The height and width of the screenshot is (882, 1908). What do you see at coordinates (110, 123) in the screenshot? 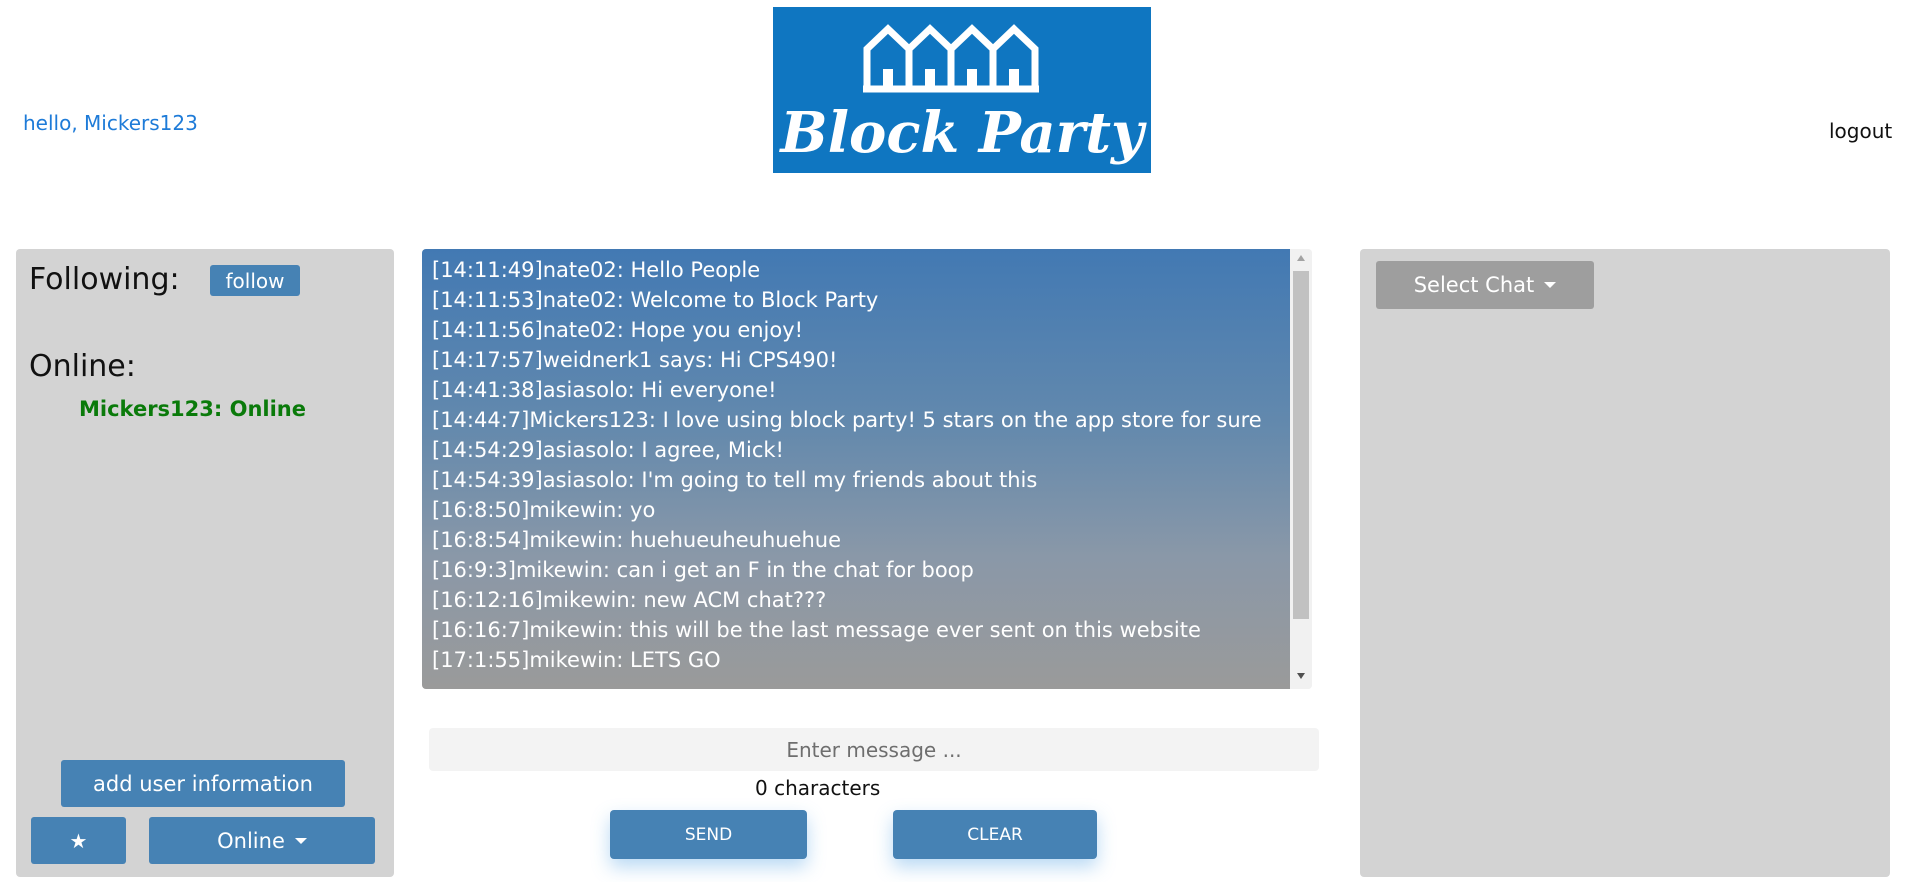
I see `greeting-text: hello, Mickers123` at bounding box center [110, 123].